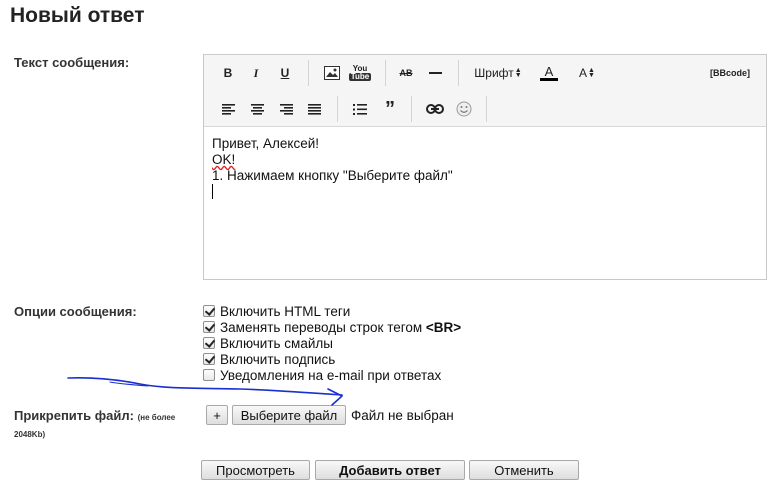 Image resolution: width=784 pixels, height=502 pixels. I want to click on align-justify-icon, so click(314, 109).